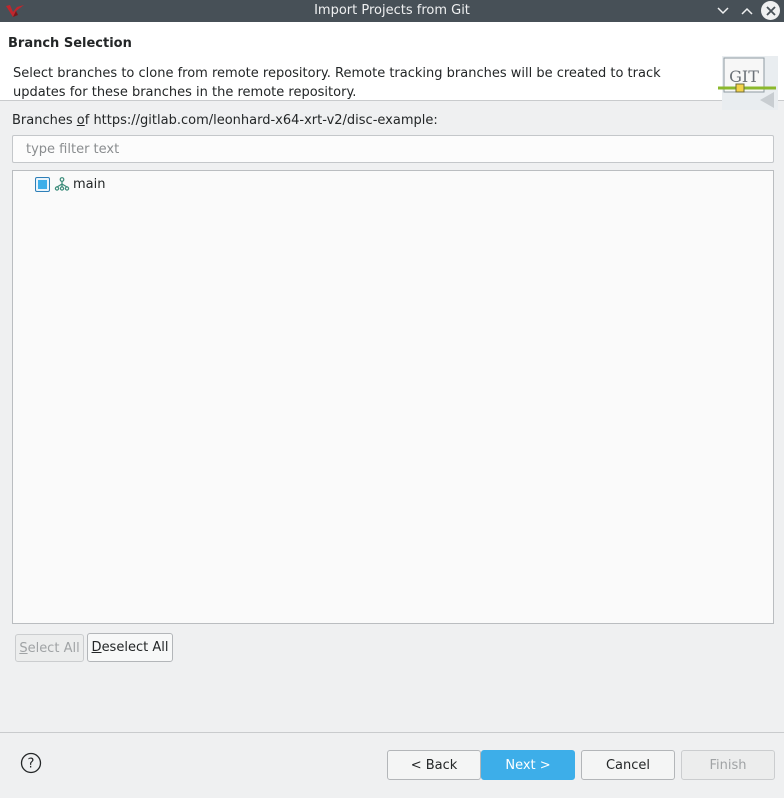 The width and height of the screenshot is (784, 798). Describe the element at coordinates (744, 76) in the screenshot. I see `git-logo-text: GIT` at that location.